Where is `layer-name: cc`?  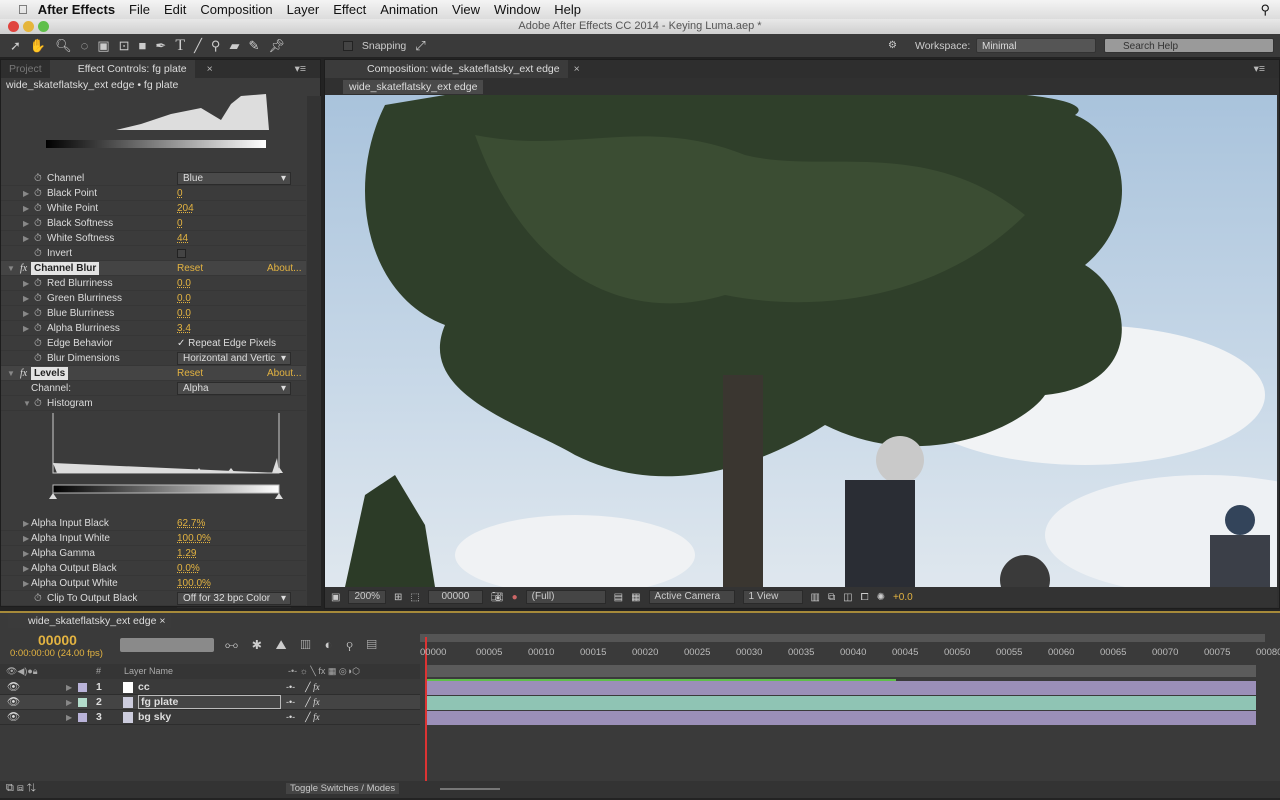 layer-name: cc is located at coordinates (144, 687).